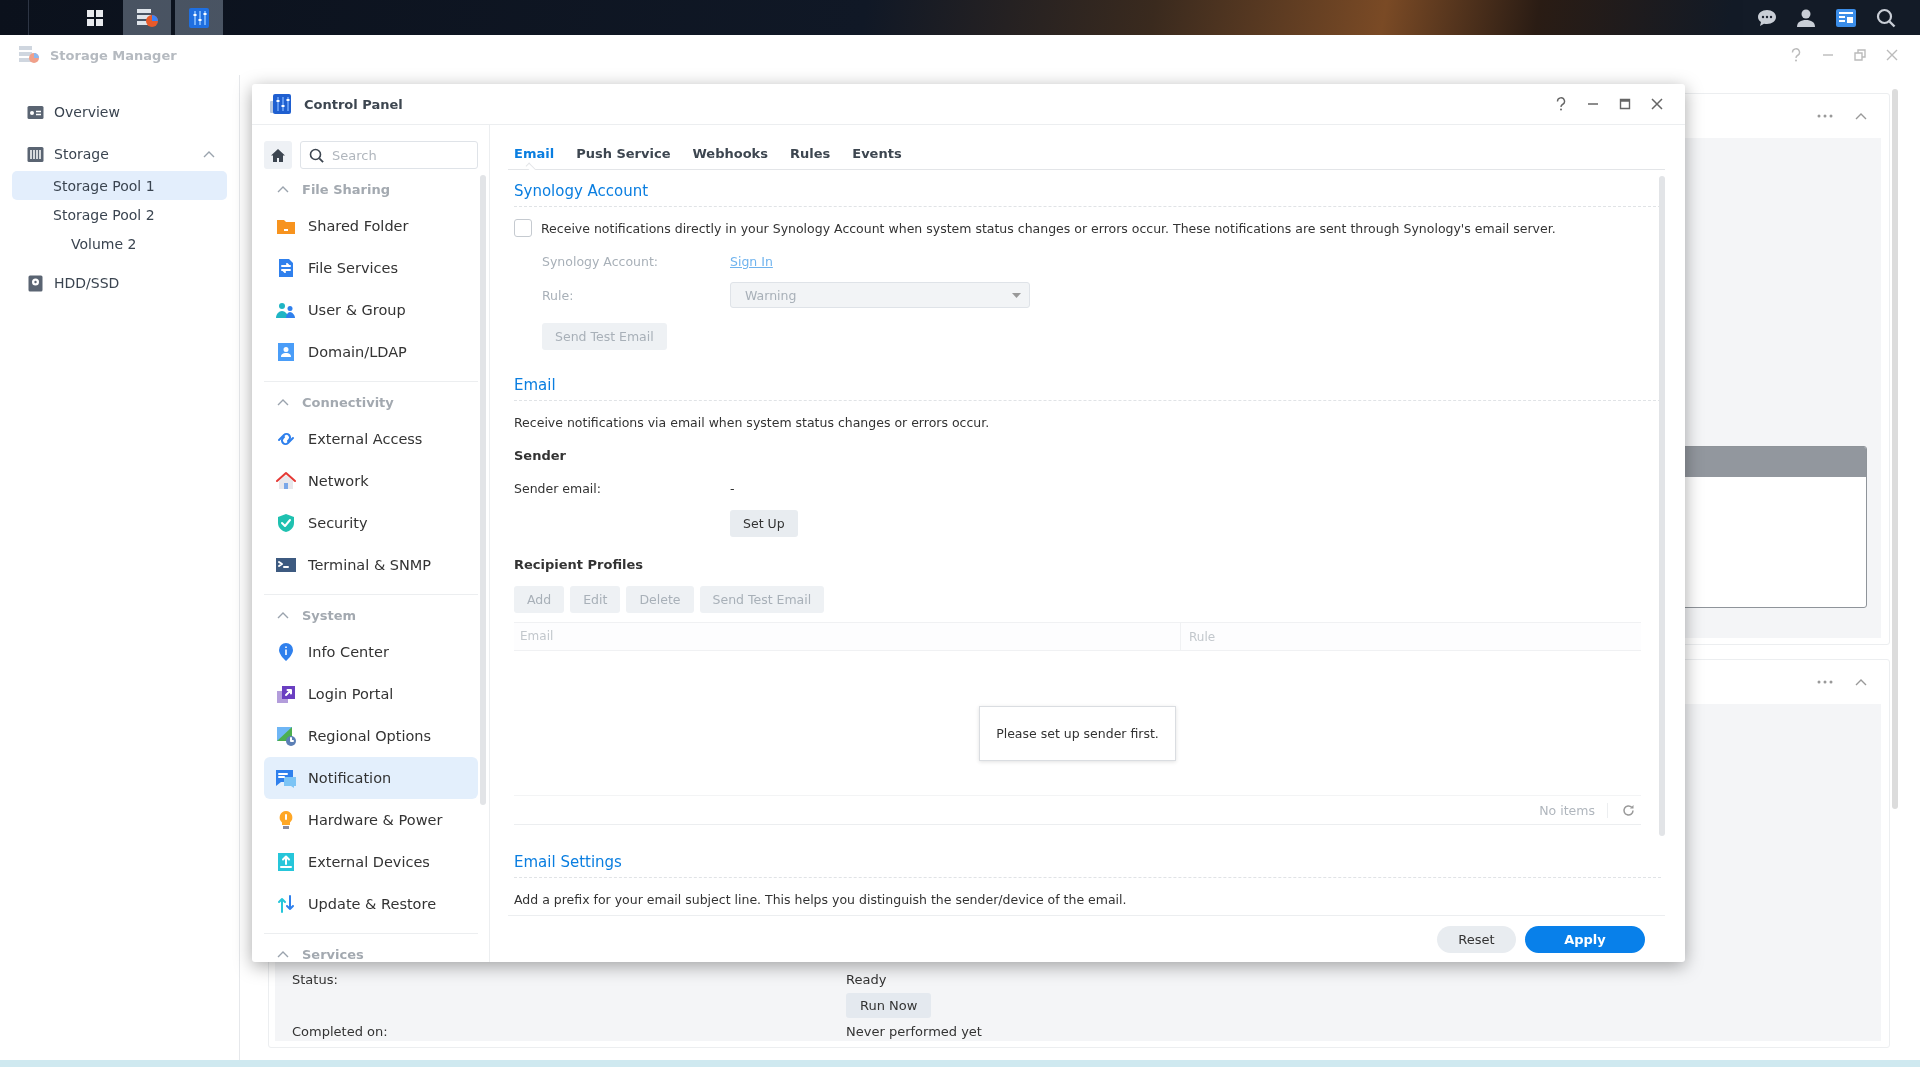  What do you see at coordinates (286, 352) in the screenshot?
I see `contact-card-icon` at bounding box center [286, 352].